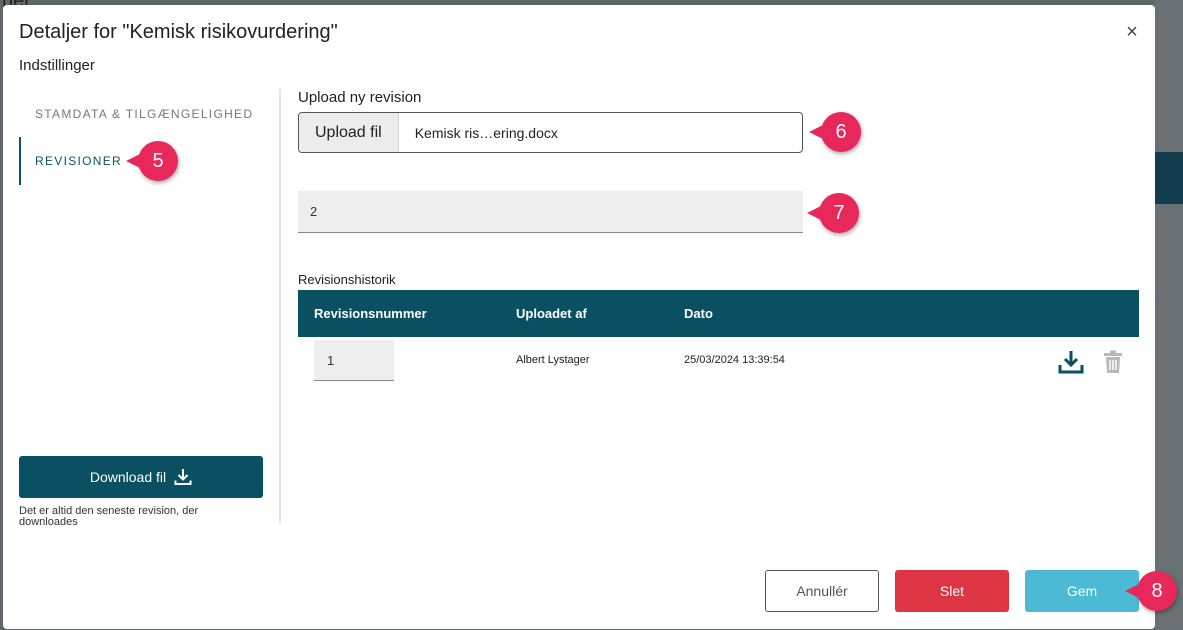  Describe the element at coordinates (1132, 32) in the screenshot. I see `close-icon: ×` at that location.